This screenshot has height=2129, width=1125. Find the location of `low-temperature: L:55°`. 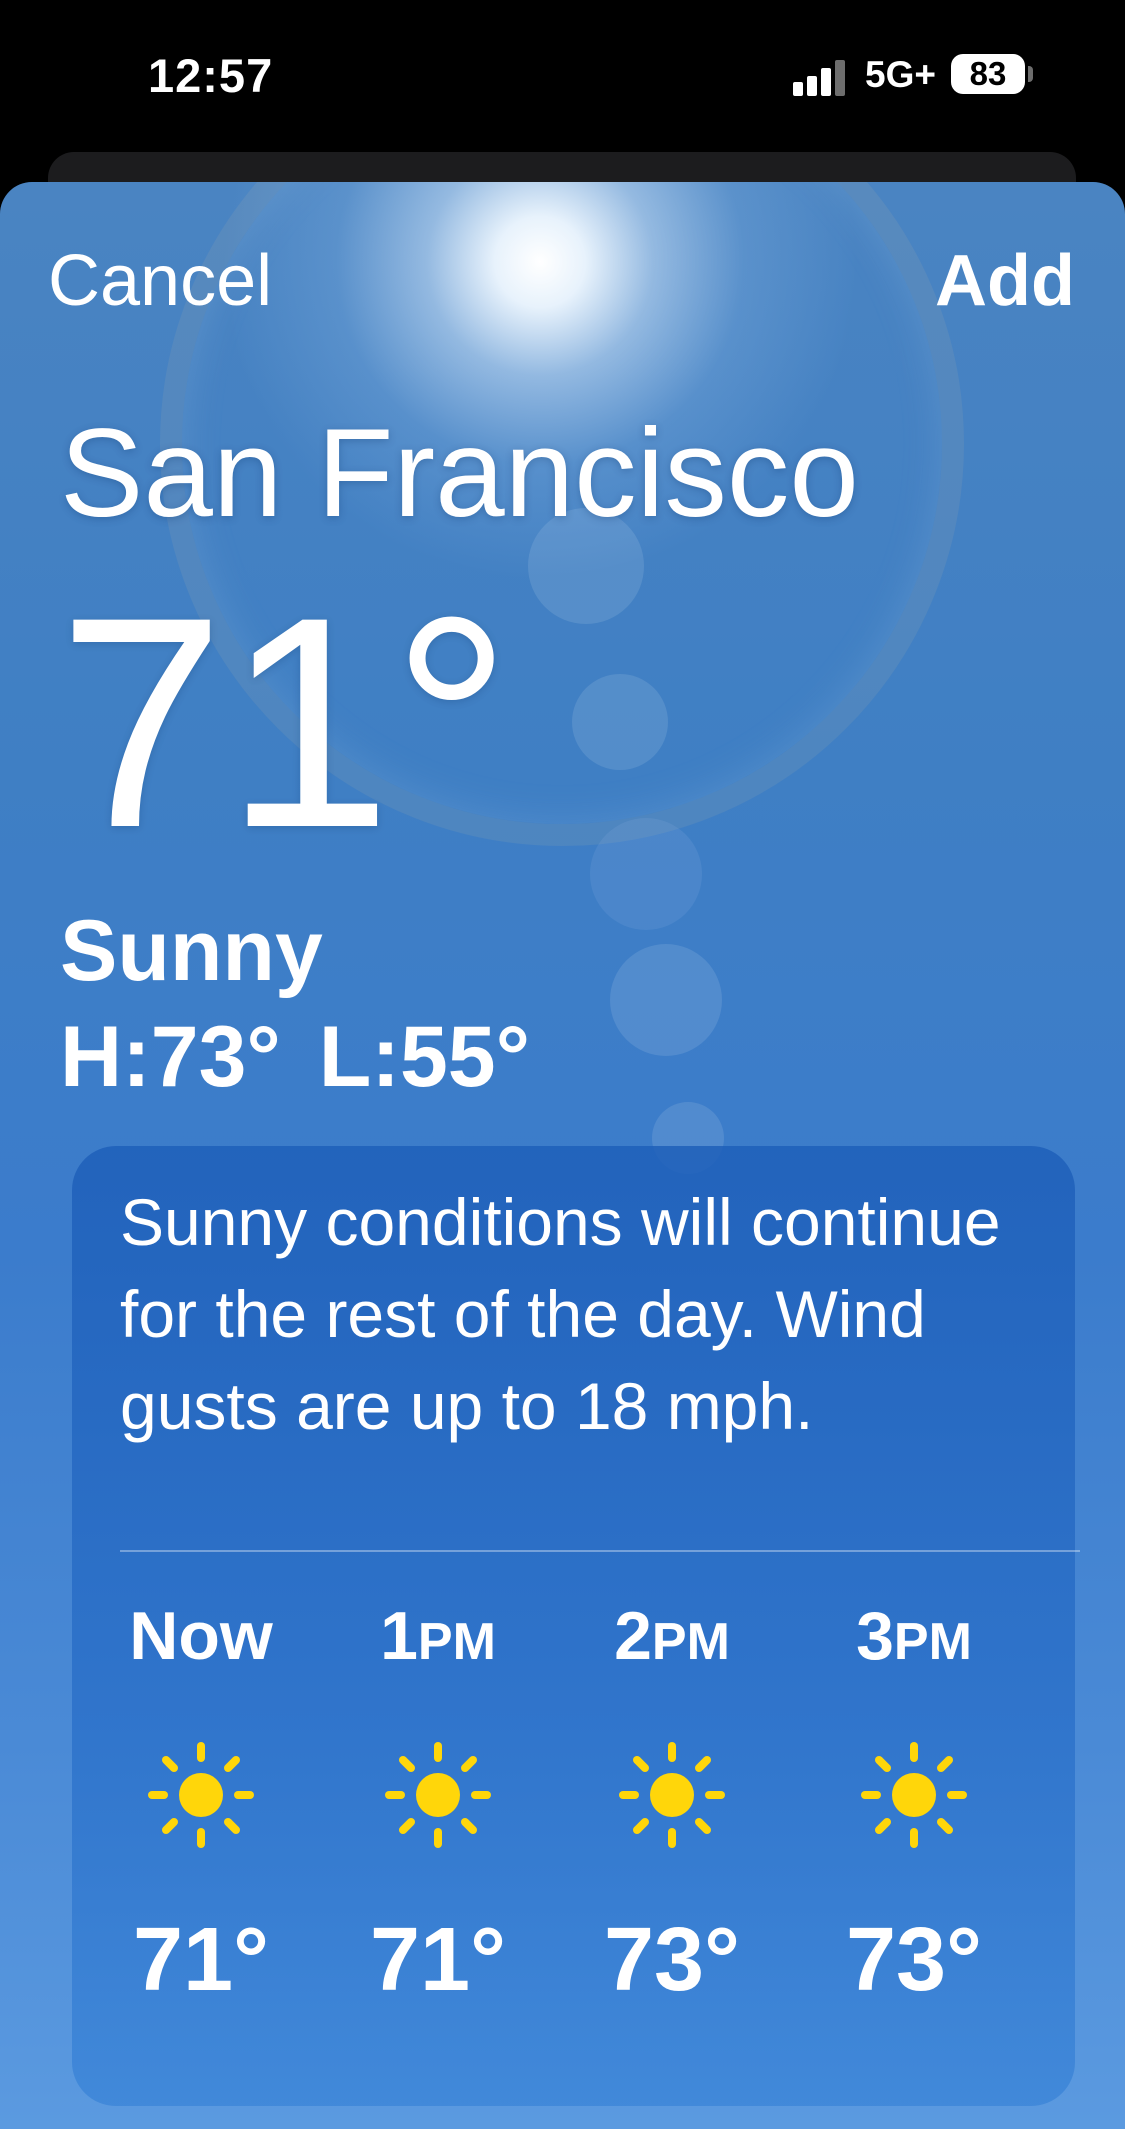

low-temperature: L:55° is located at coordinates (424, 1057).